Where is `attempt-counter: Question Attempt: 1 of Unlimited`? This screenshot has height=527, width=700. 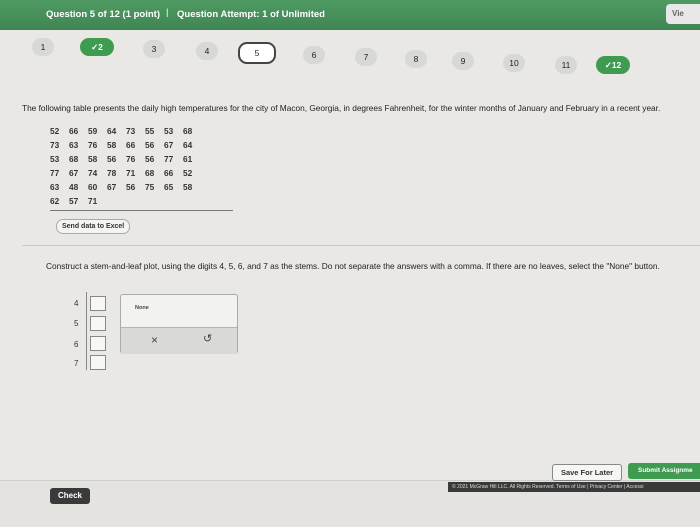 attempt-counter: Question Attempt: 1 of Unlimited is located at coordinates (251, 14).